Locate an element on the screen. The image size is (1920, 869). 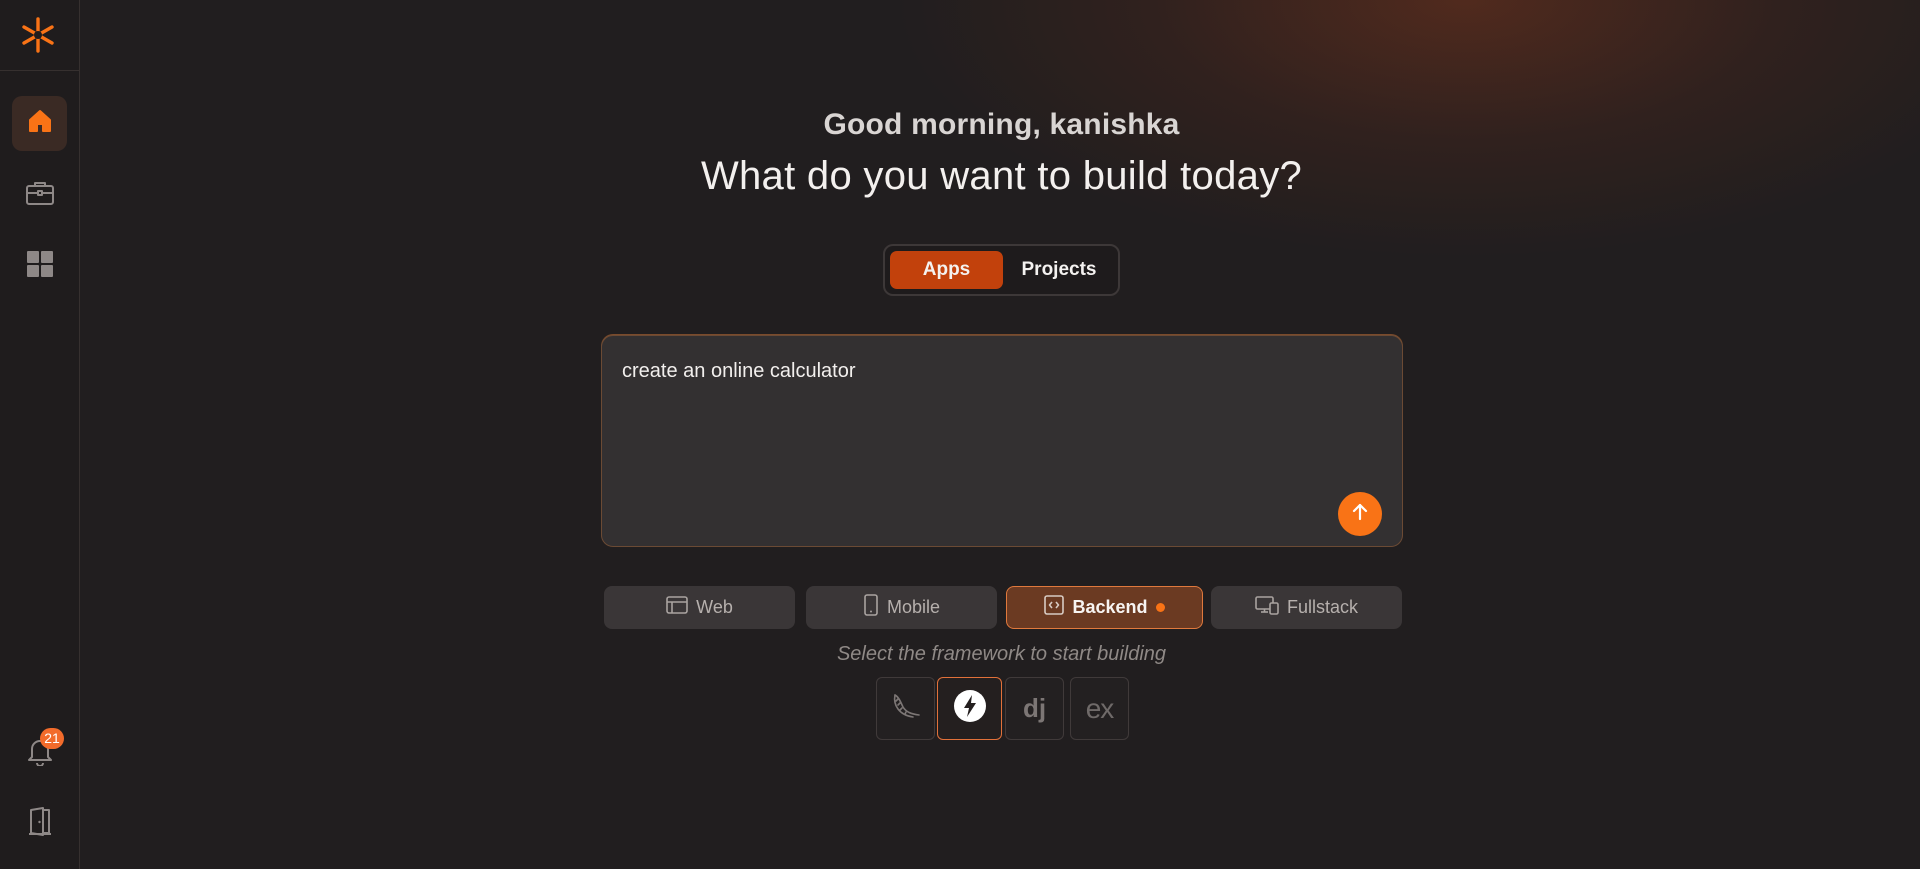
sidebar-item-home is located at coordinates (39, 123).